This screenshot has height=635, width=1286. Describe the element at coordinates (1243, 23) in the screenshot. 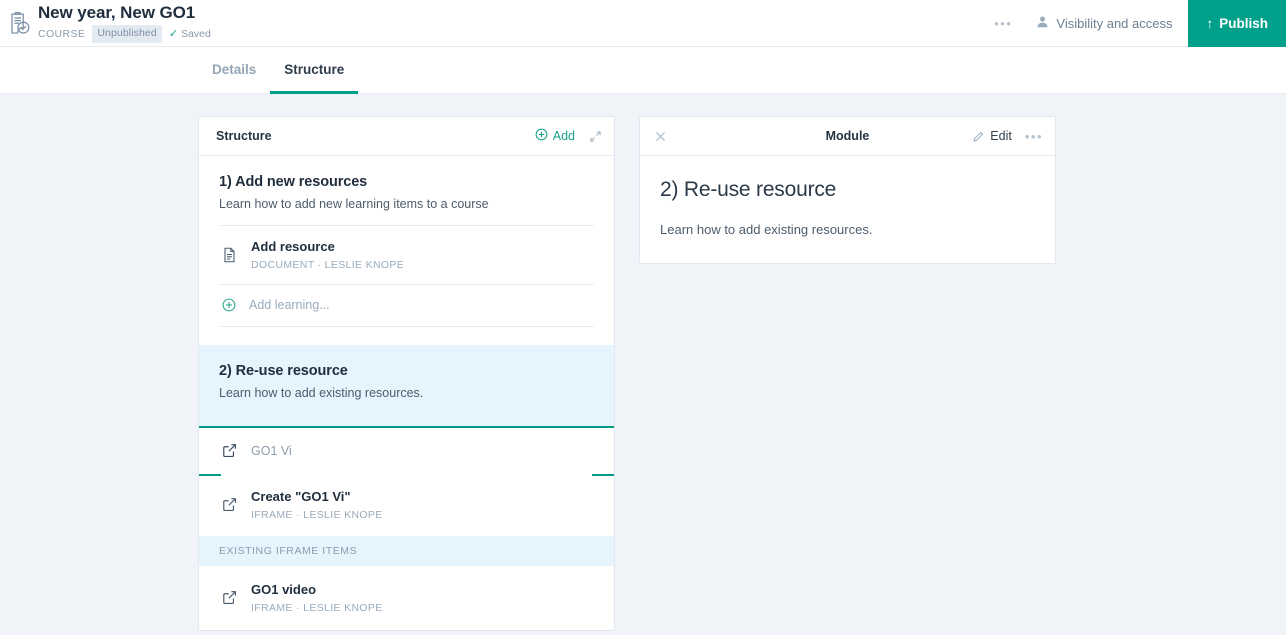

I see `publish-label: Publish` at that location.